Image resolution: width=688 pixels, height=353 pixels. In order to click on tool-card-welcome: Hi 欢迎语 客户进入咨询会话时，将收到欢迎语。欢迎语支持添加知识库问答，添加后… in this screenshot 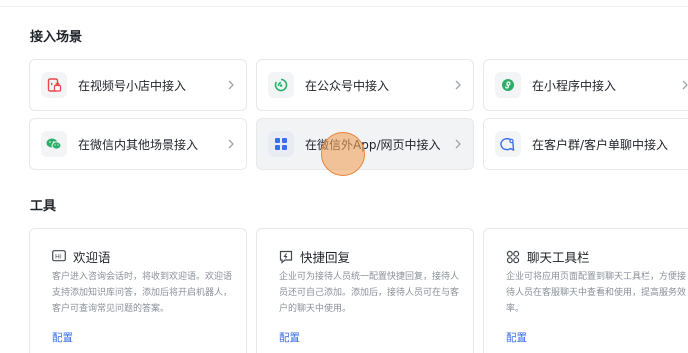, I will do `click(138, 290)`.